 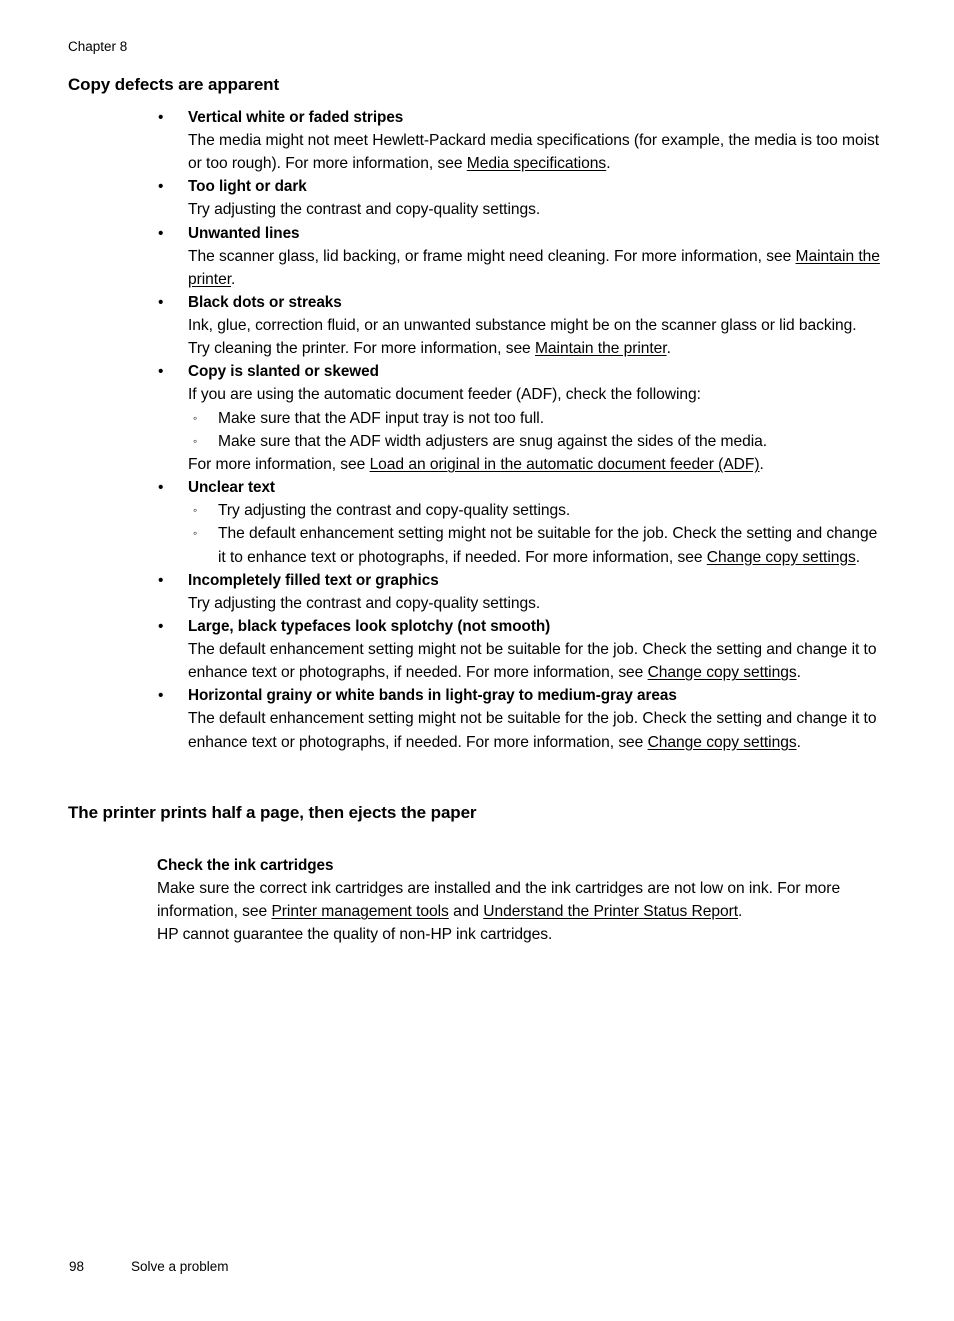 What do you see at coordinates (174, 84) in the screenshot?
I see `section-heading-copy-defects: Copy defects are apparent` at bounding box center [174, 84].